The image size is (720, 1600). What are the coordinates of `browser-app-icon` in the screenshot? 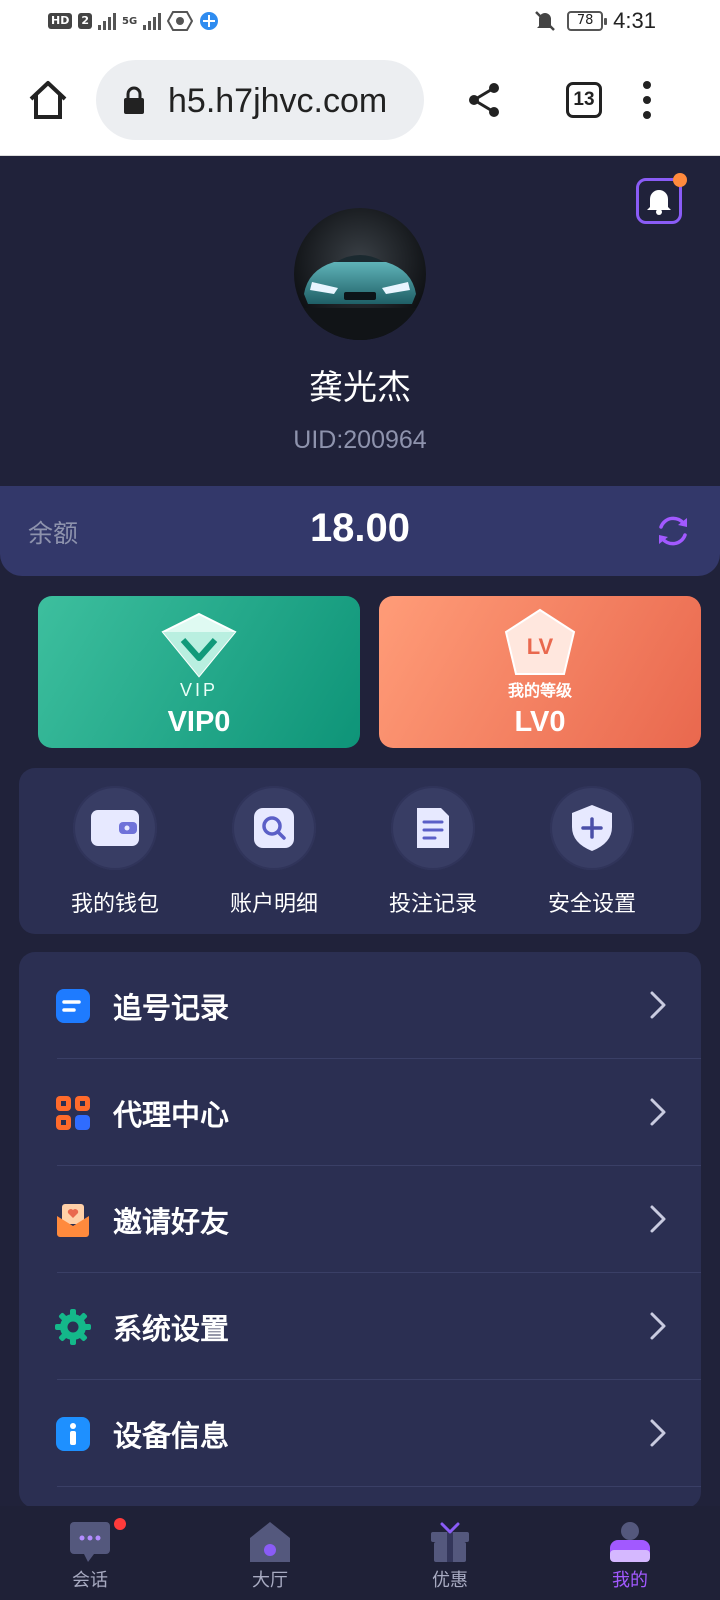 It's located at (209, 21).